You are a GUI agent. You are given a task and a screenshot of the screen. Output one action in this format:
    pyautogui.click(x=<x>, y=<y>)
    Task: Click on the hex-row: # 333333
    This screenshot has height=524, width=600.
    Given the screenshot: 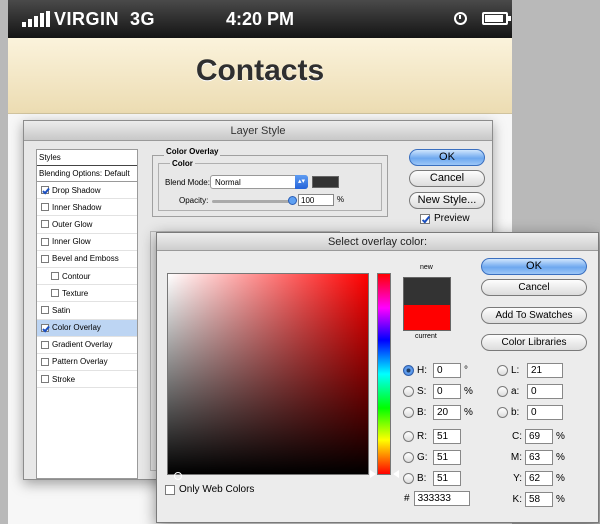 What is the action you would take?
    pyautogui.click(x=437, y=498)
    